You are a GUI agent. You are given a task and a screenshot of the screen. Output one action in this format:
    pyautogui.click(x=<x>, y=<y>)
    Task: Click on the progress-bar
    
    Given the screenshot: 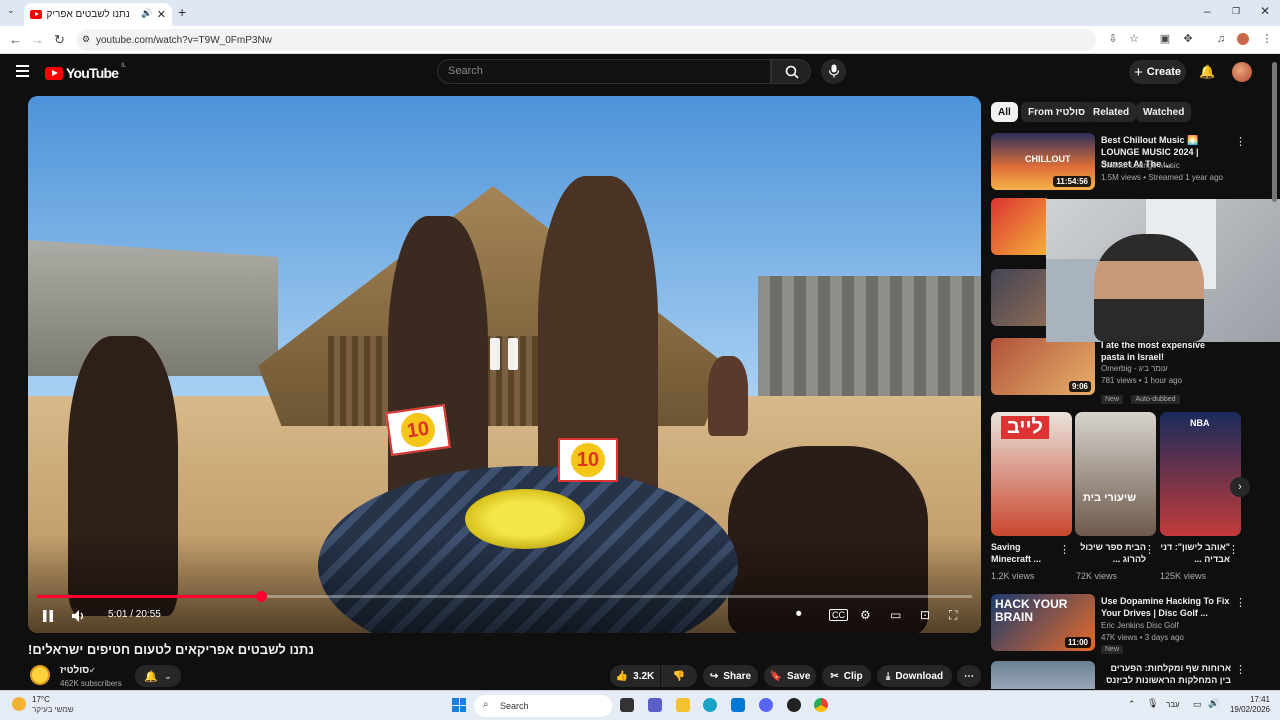 What is the action you would take?
    pyautogui.click(x=504, y=596)
    